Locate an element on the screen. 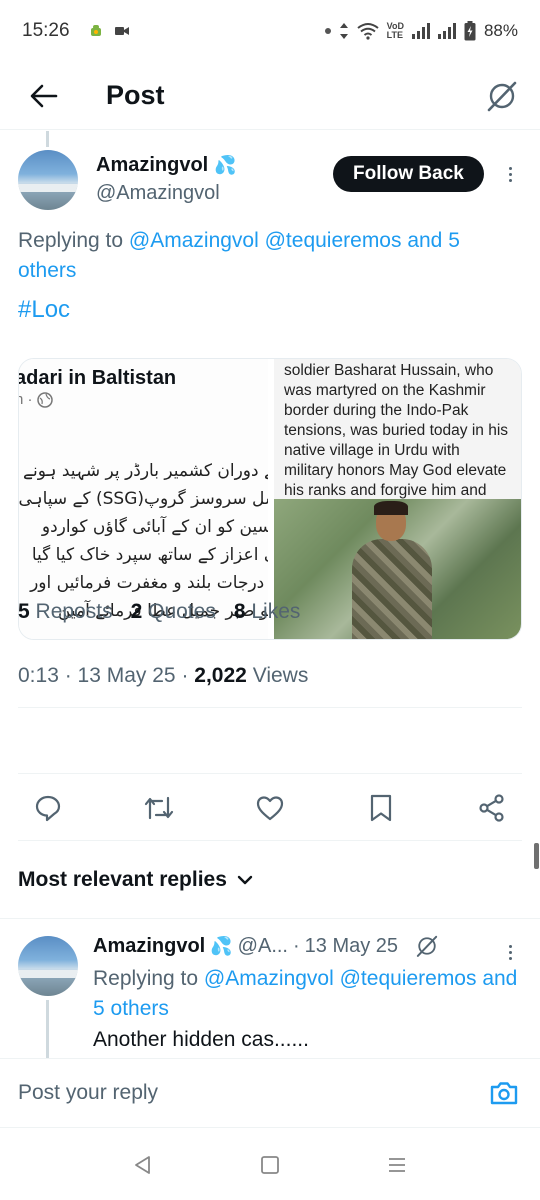  reply-composer: Post your reply is located at coordinates (270, 1093).